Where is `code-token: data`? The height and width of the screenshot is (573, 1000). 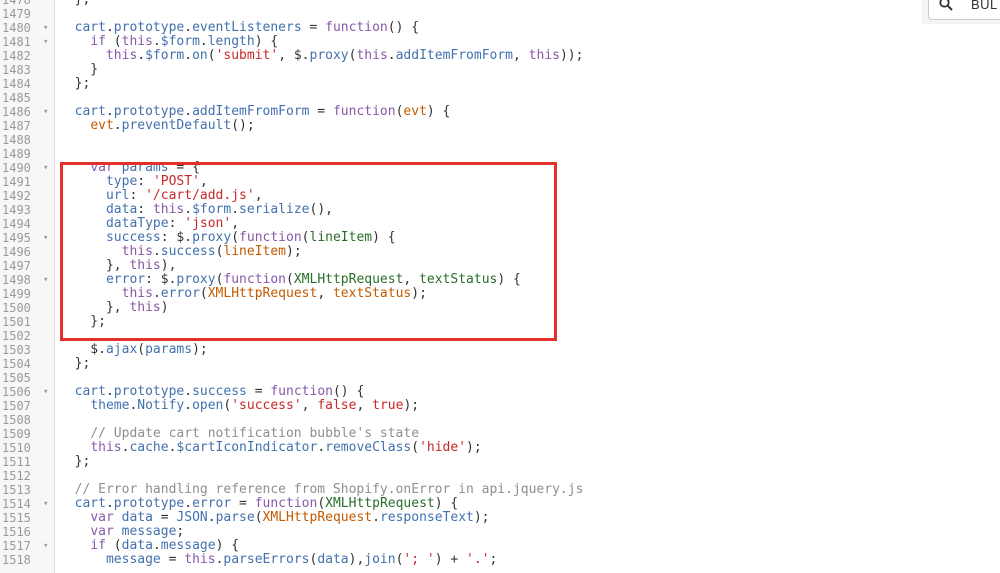
code-token: data is located at coordinates (333, 559).